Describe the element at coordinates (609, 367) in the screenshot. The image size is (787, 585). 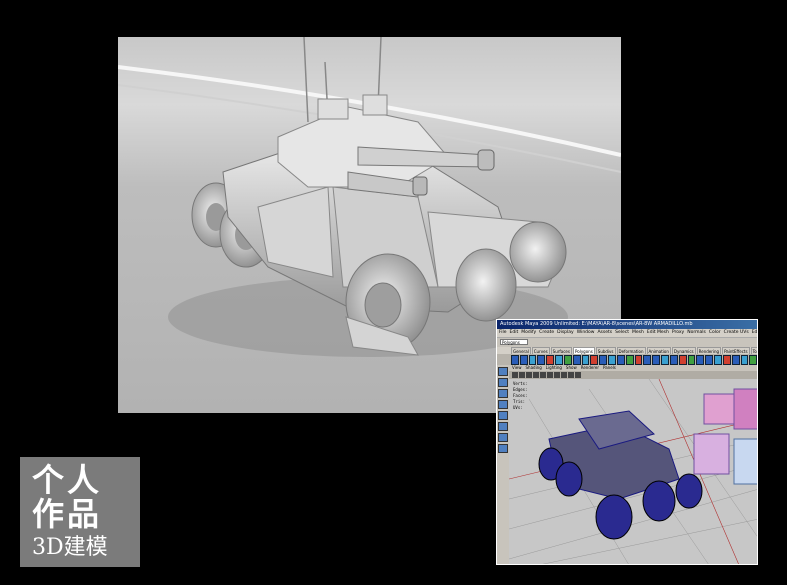
I see `panel-menu-item: Panels` at that location.